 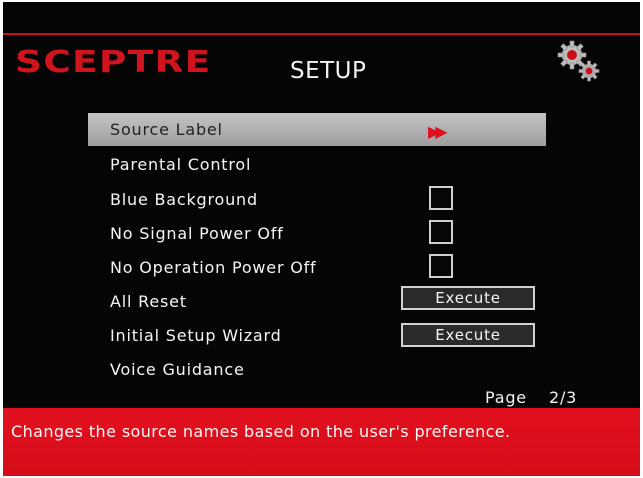 I want to click on gears-icon, so click(x=578, y=61).